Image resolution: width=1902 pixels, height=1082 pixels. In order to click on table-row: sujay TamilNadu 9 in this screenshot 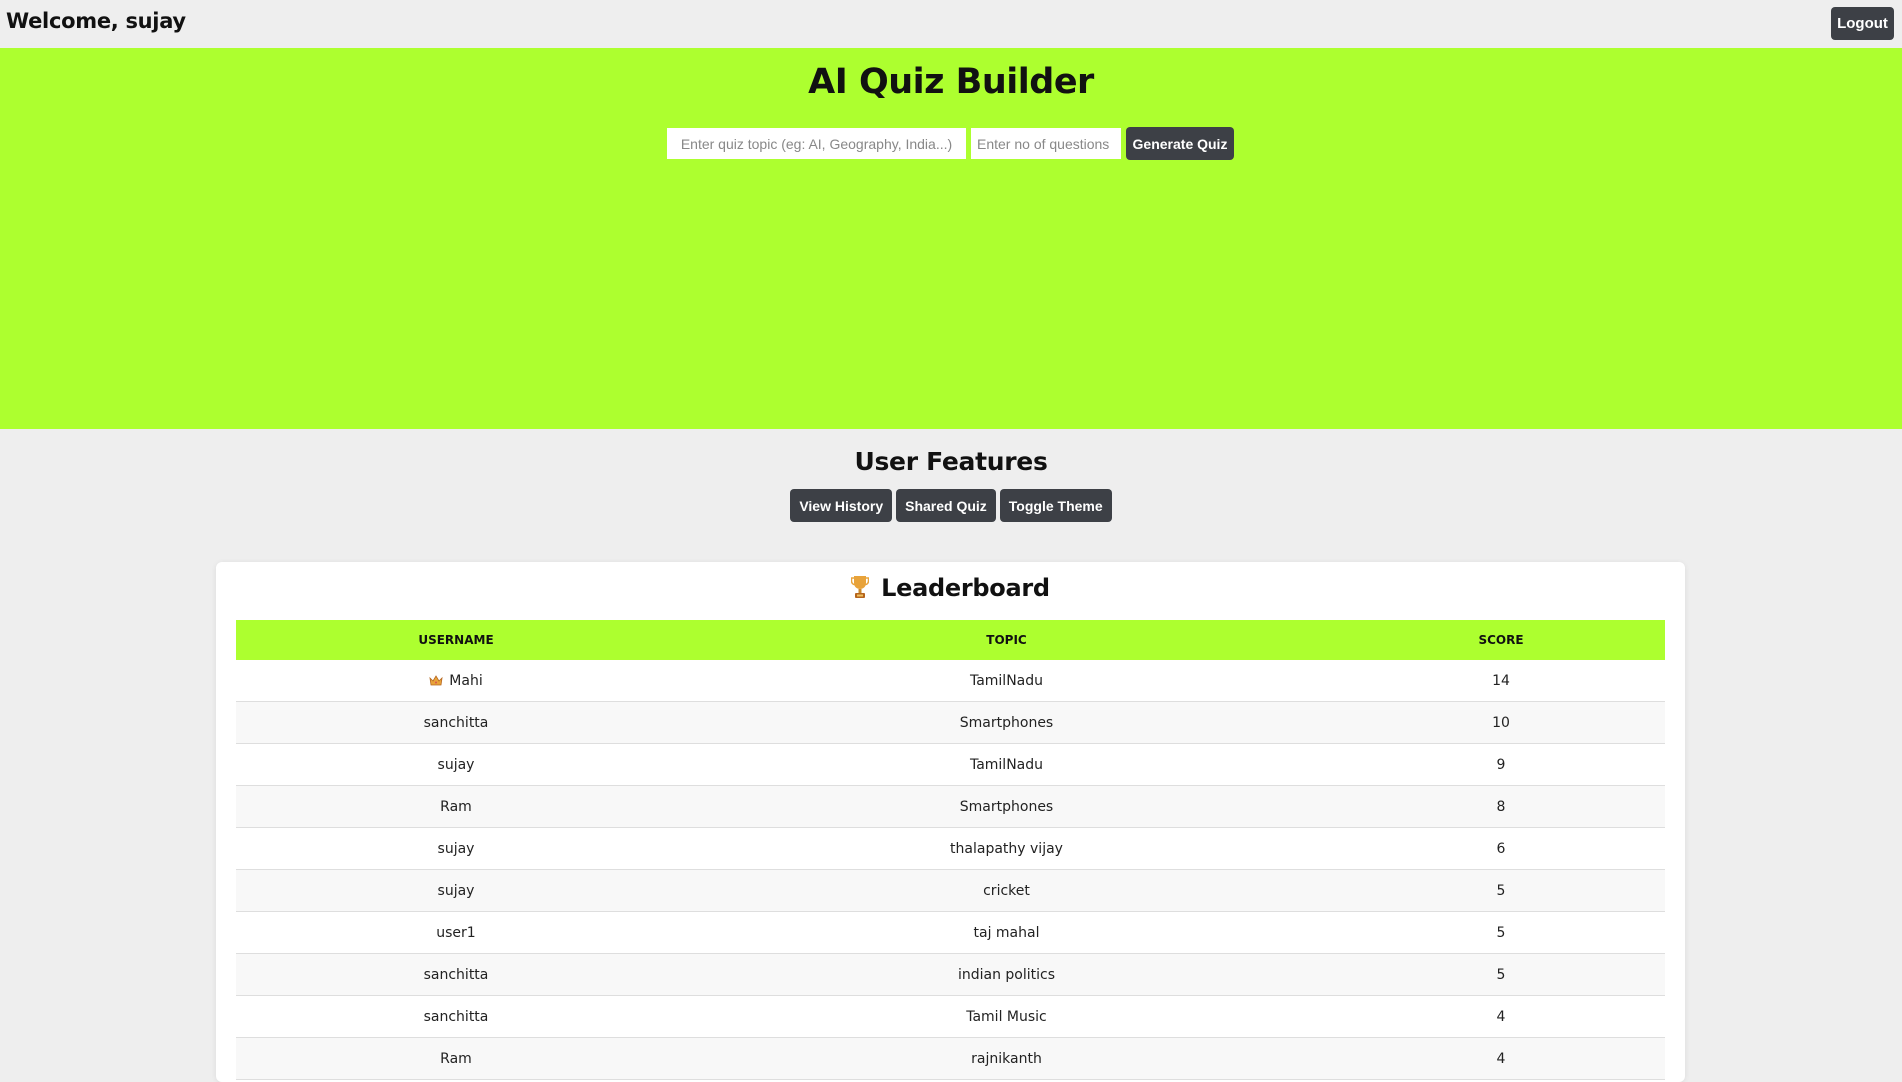, I will do `click(950, 764)`.